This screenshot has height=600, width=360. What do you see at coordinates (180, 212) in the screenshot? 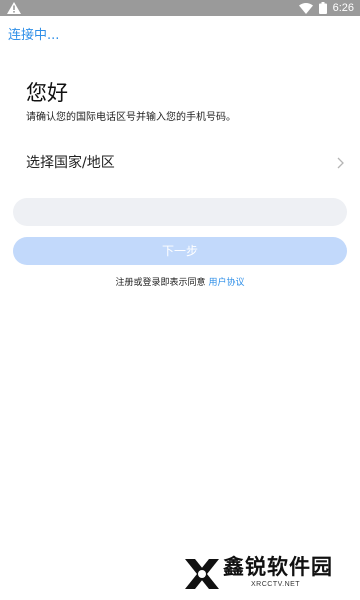
I see `phone-number-input` at bounding box center [180, 212].